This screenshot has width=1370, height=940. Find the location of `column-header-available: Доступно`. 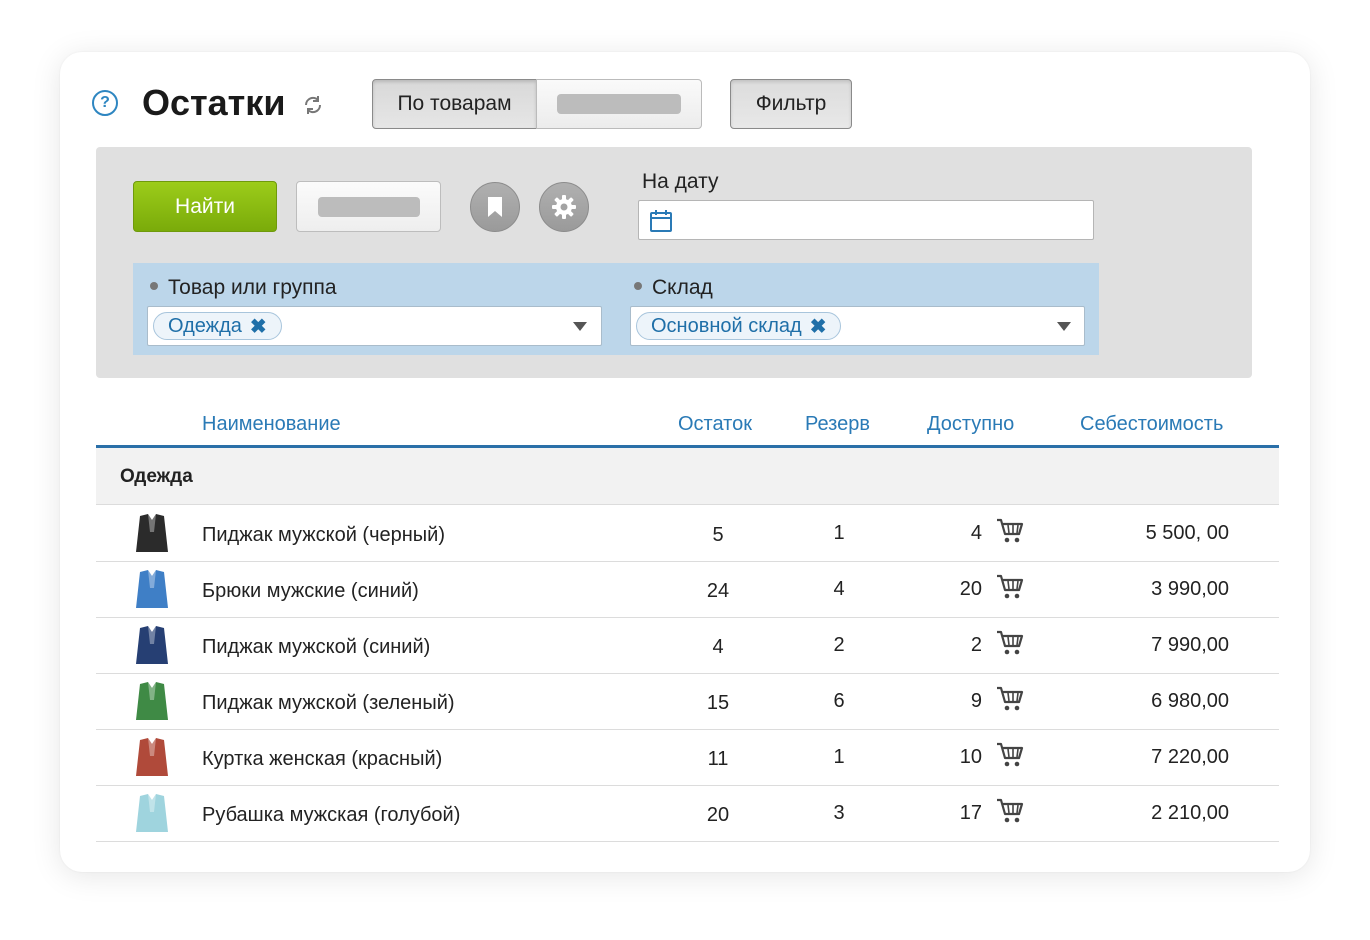

column-header-available: Доступно is located at coordinates (970, 424).